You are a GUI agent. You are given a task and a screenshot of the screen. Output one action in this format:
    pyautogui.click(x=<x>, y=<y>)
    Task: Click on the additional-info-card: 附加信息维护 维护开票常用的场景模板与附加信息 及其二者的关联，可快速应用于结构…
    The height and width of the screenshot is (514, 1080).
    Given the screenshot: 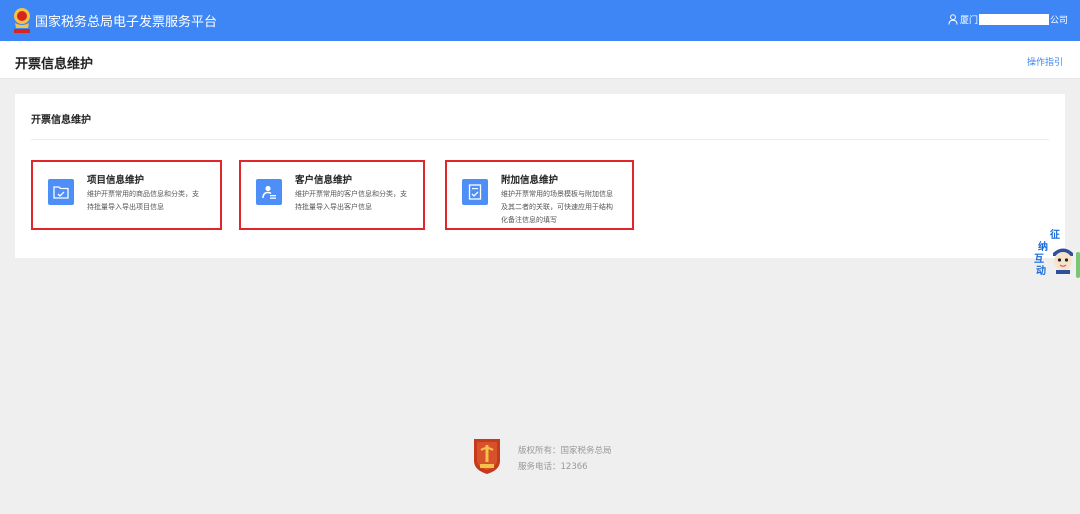 What is the action you would take?
    pyautogui.click(x=539, y=195)
    